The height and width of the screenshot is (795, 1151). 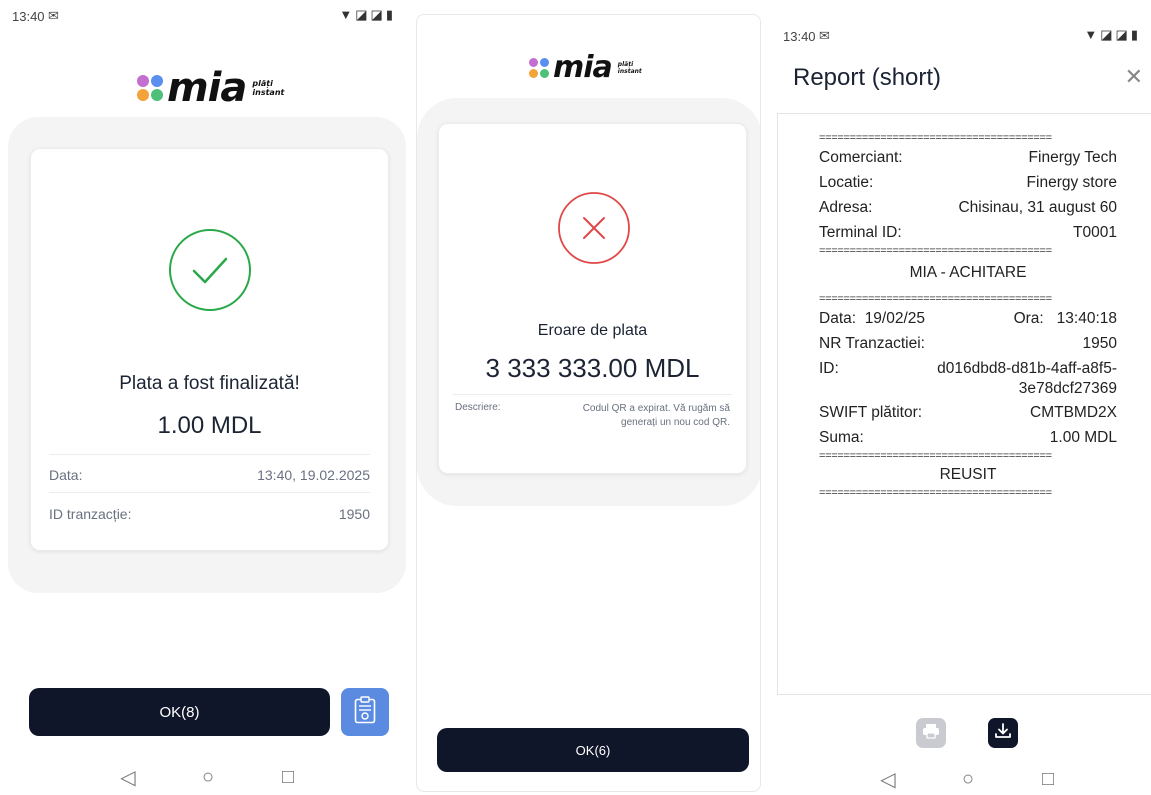 I want to click on description-label: Descriere:, so click(x=478, y=407).